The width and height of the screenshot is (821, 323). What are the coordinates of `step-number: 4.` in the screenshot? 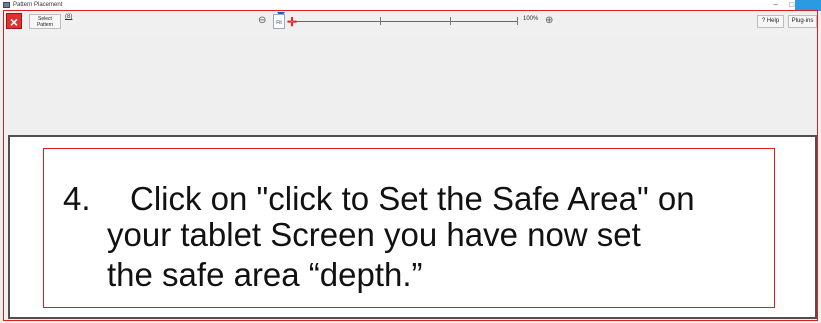 It's located at (77, 198).